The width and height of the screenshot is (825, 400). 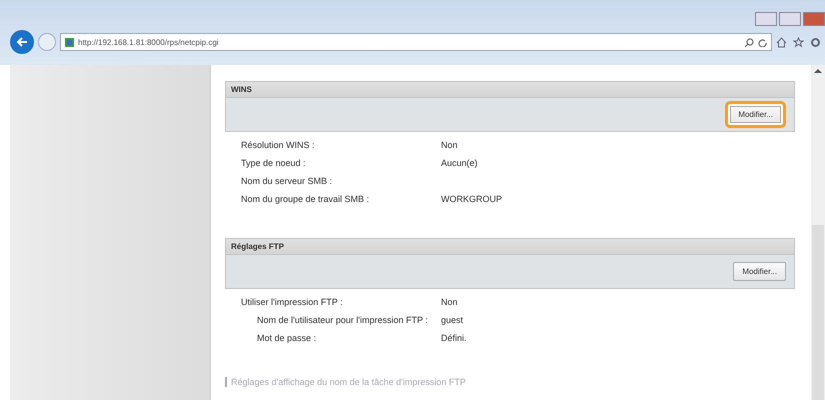 I want to click on setting-value: Défini., so click(x=454, y=338).